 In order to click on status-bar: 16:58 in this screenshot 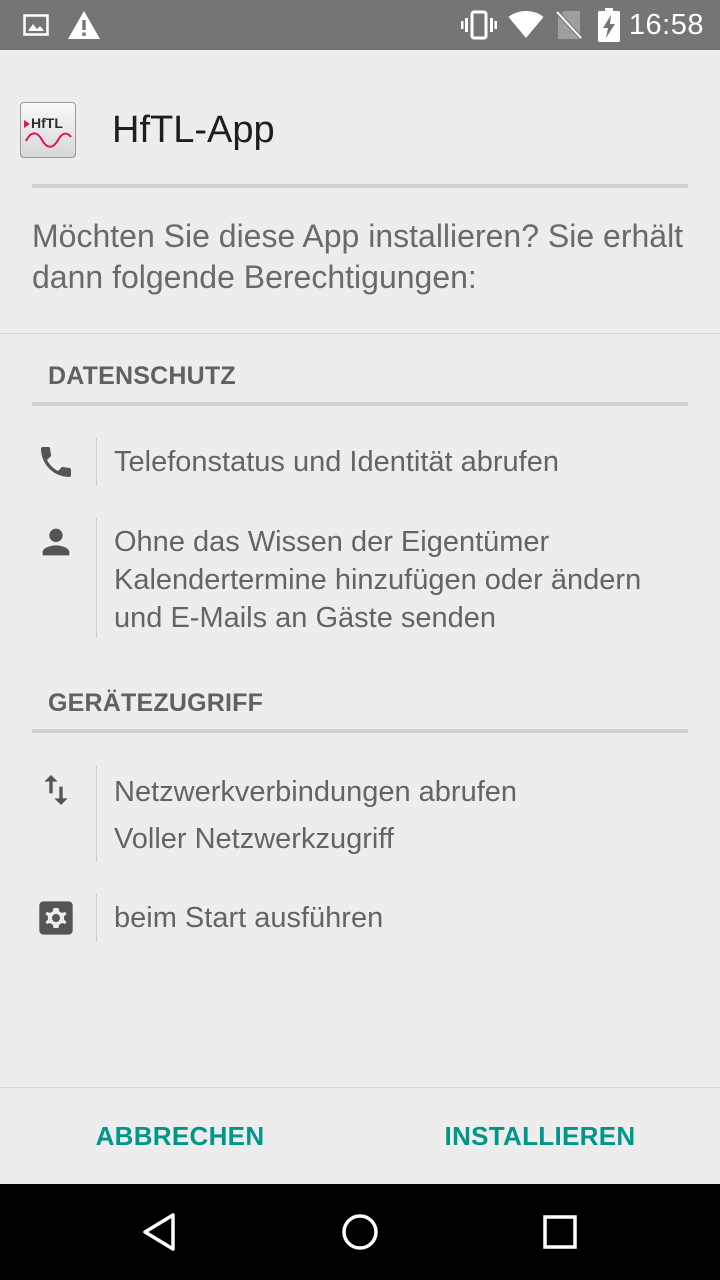, I will do `click(360, 25)`.